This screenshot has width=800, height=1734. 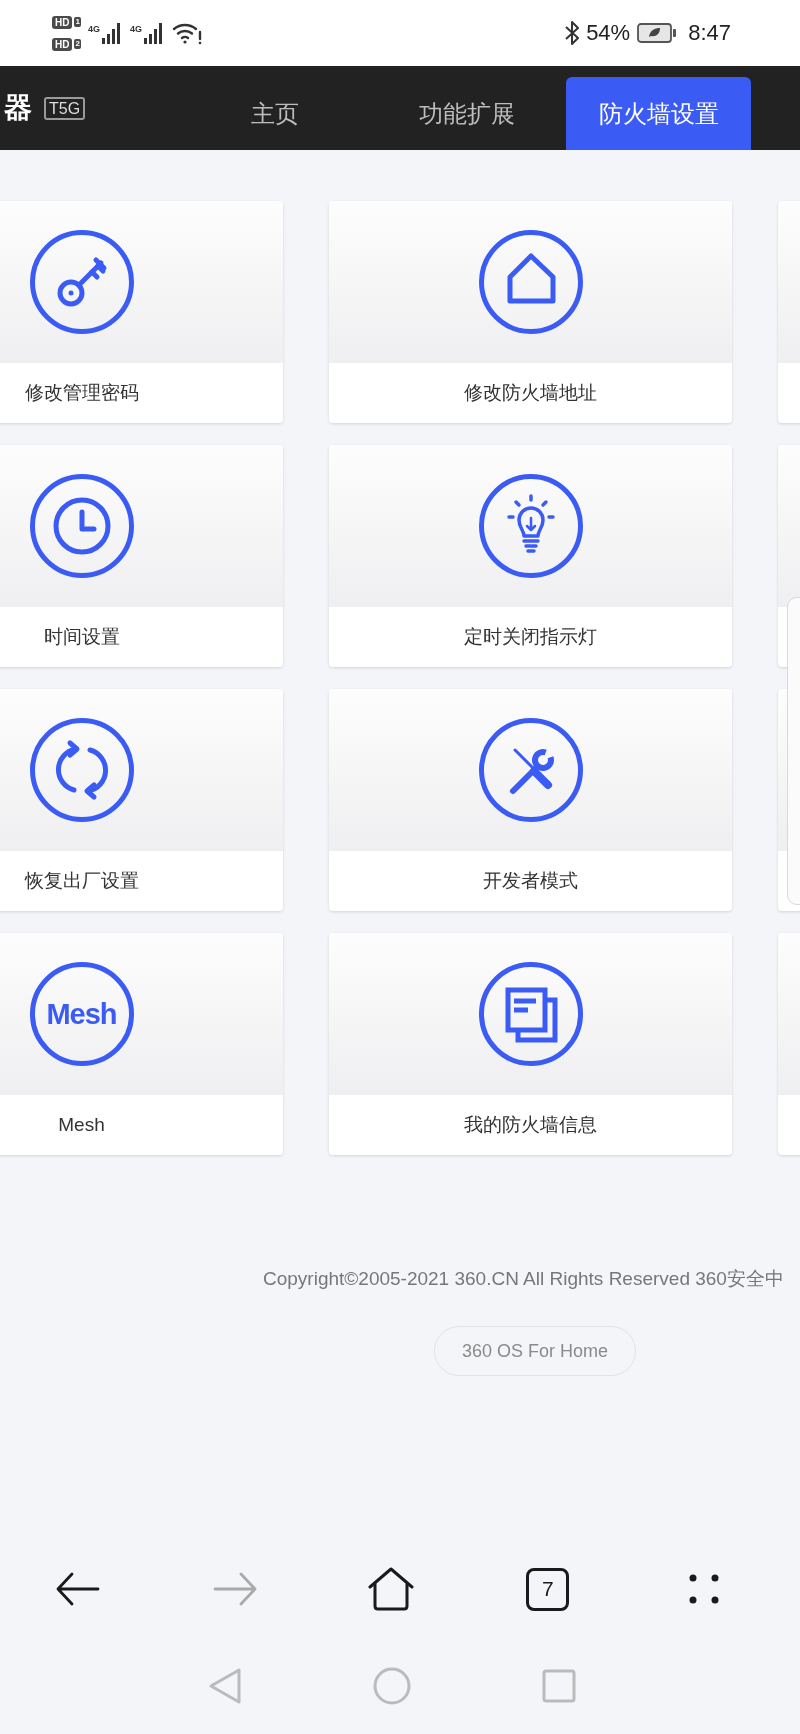 I want to click on model-badge: T5G, so click(x=65, y=108).